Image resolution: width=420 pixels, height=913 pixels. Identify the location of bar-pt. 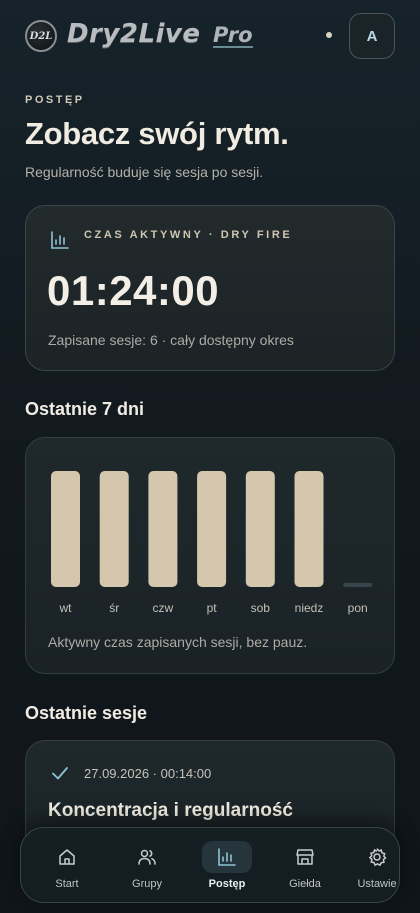
(212, 529).